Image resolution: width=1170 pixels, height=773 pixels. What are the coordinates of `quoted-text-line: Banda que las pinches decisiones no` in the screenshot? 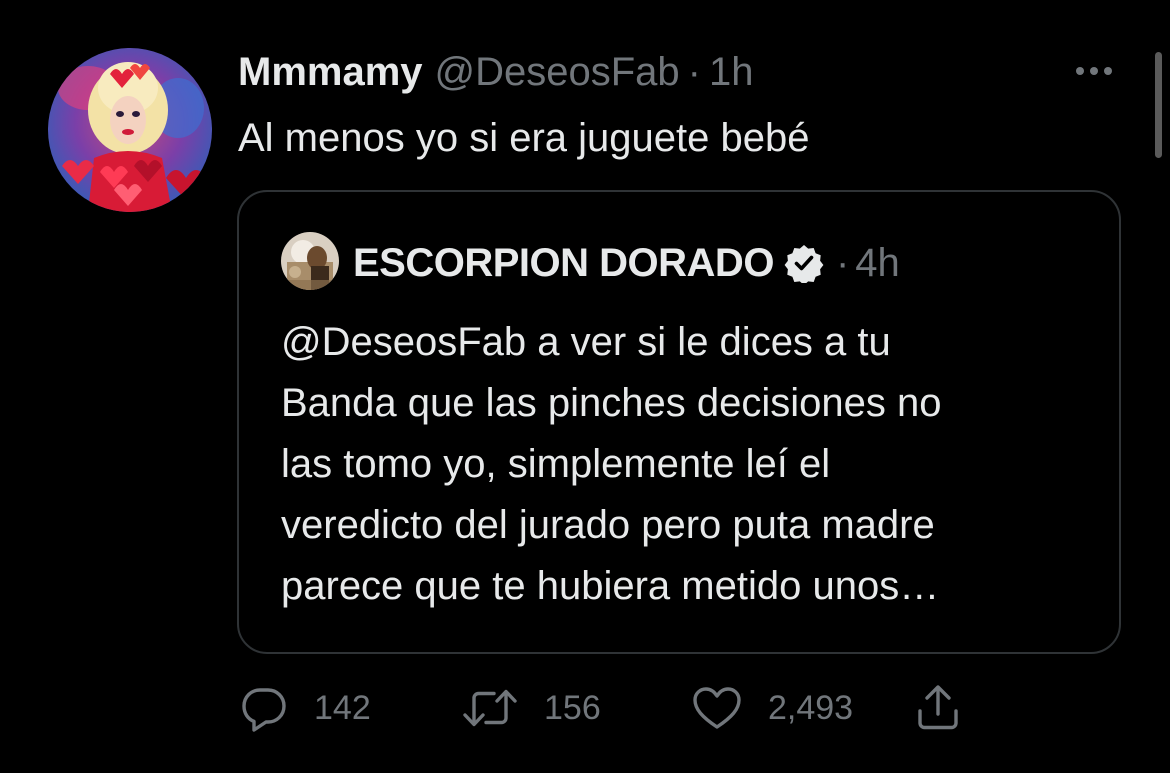 It's located at (611, 403).